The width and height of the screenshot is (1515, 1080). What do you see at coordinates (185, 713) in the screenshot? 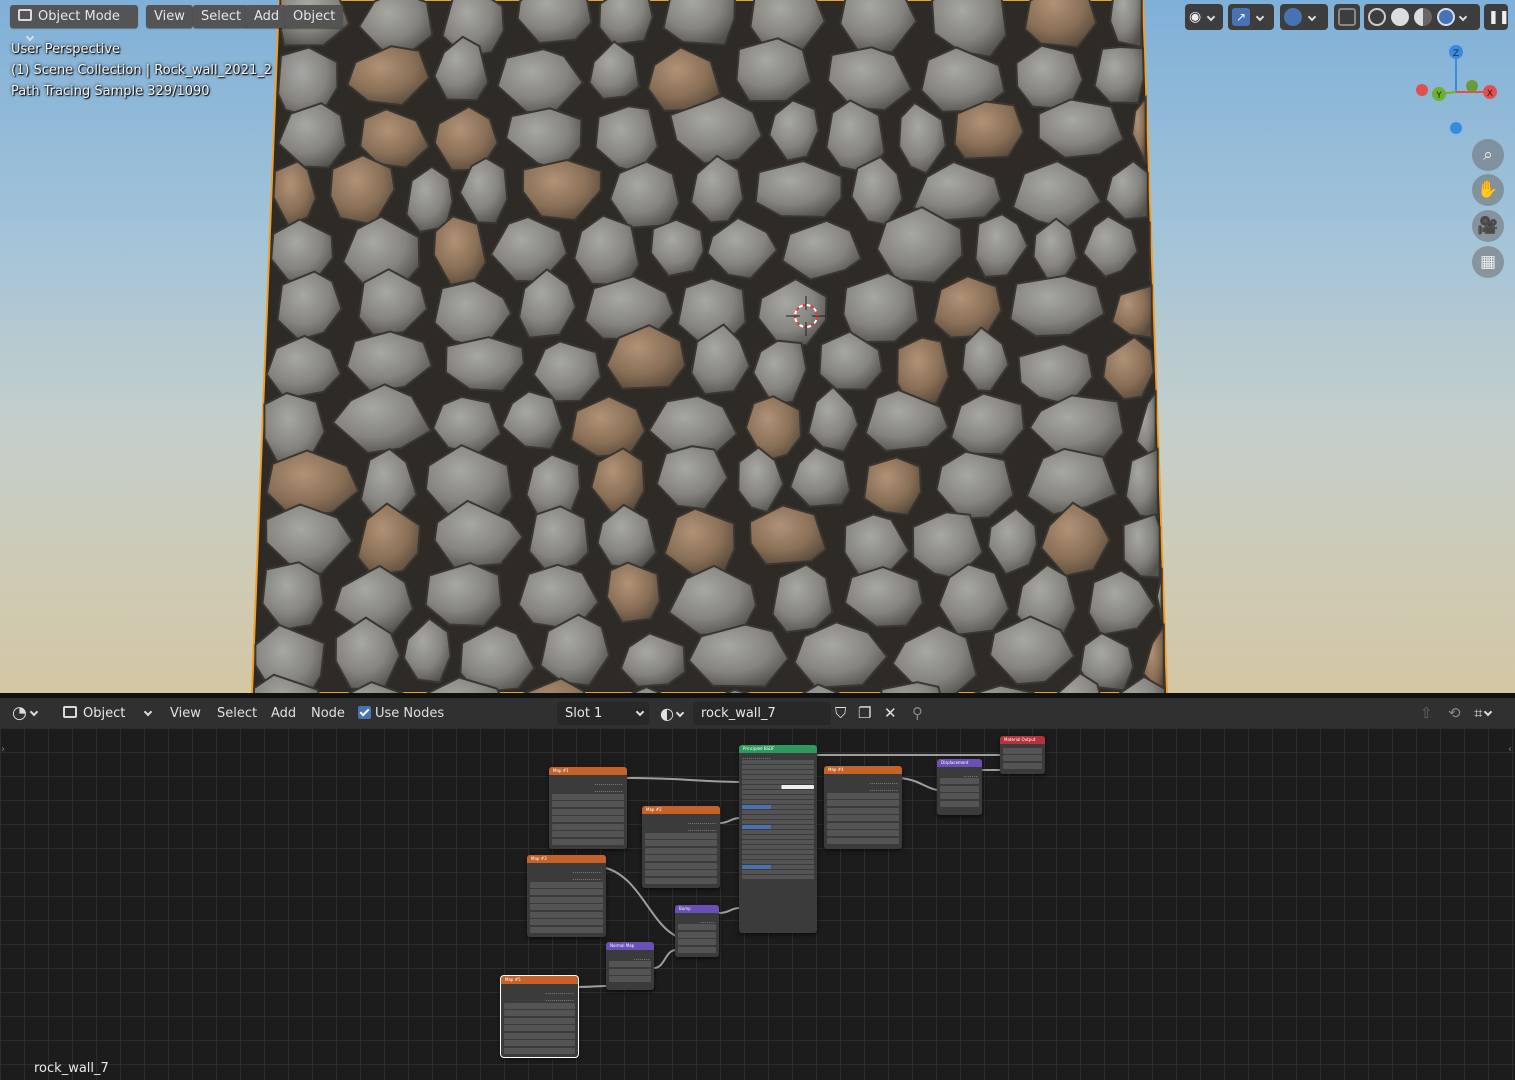
I see `node-view-menu: View` at bounding box center [185, 713].